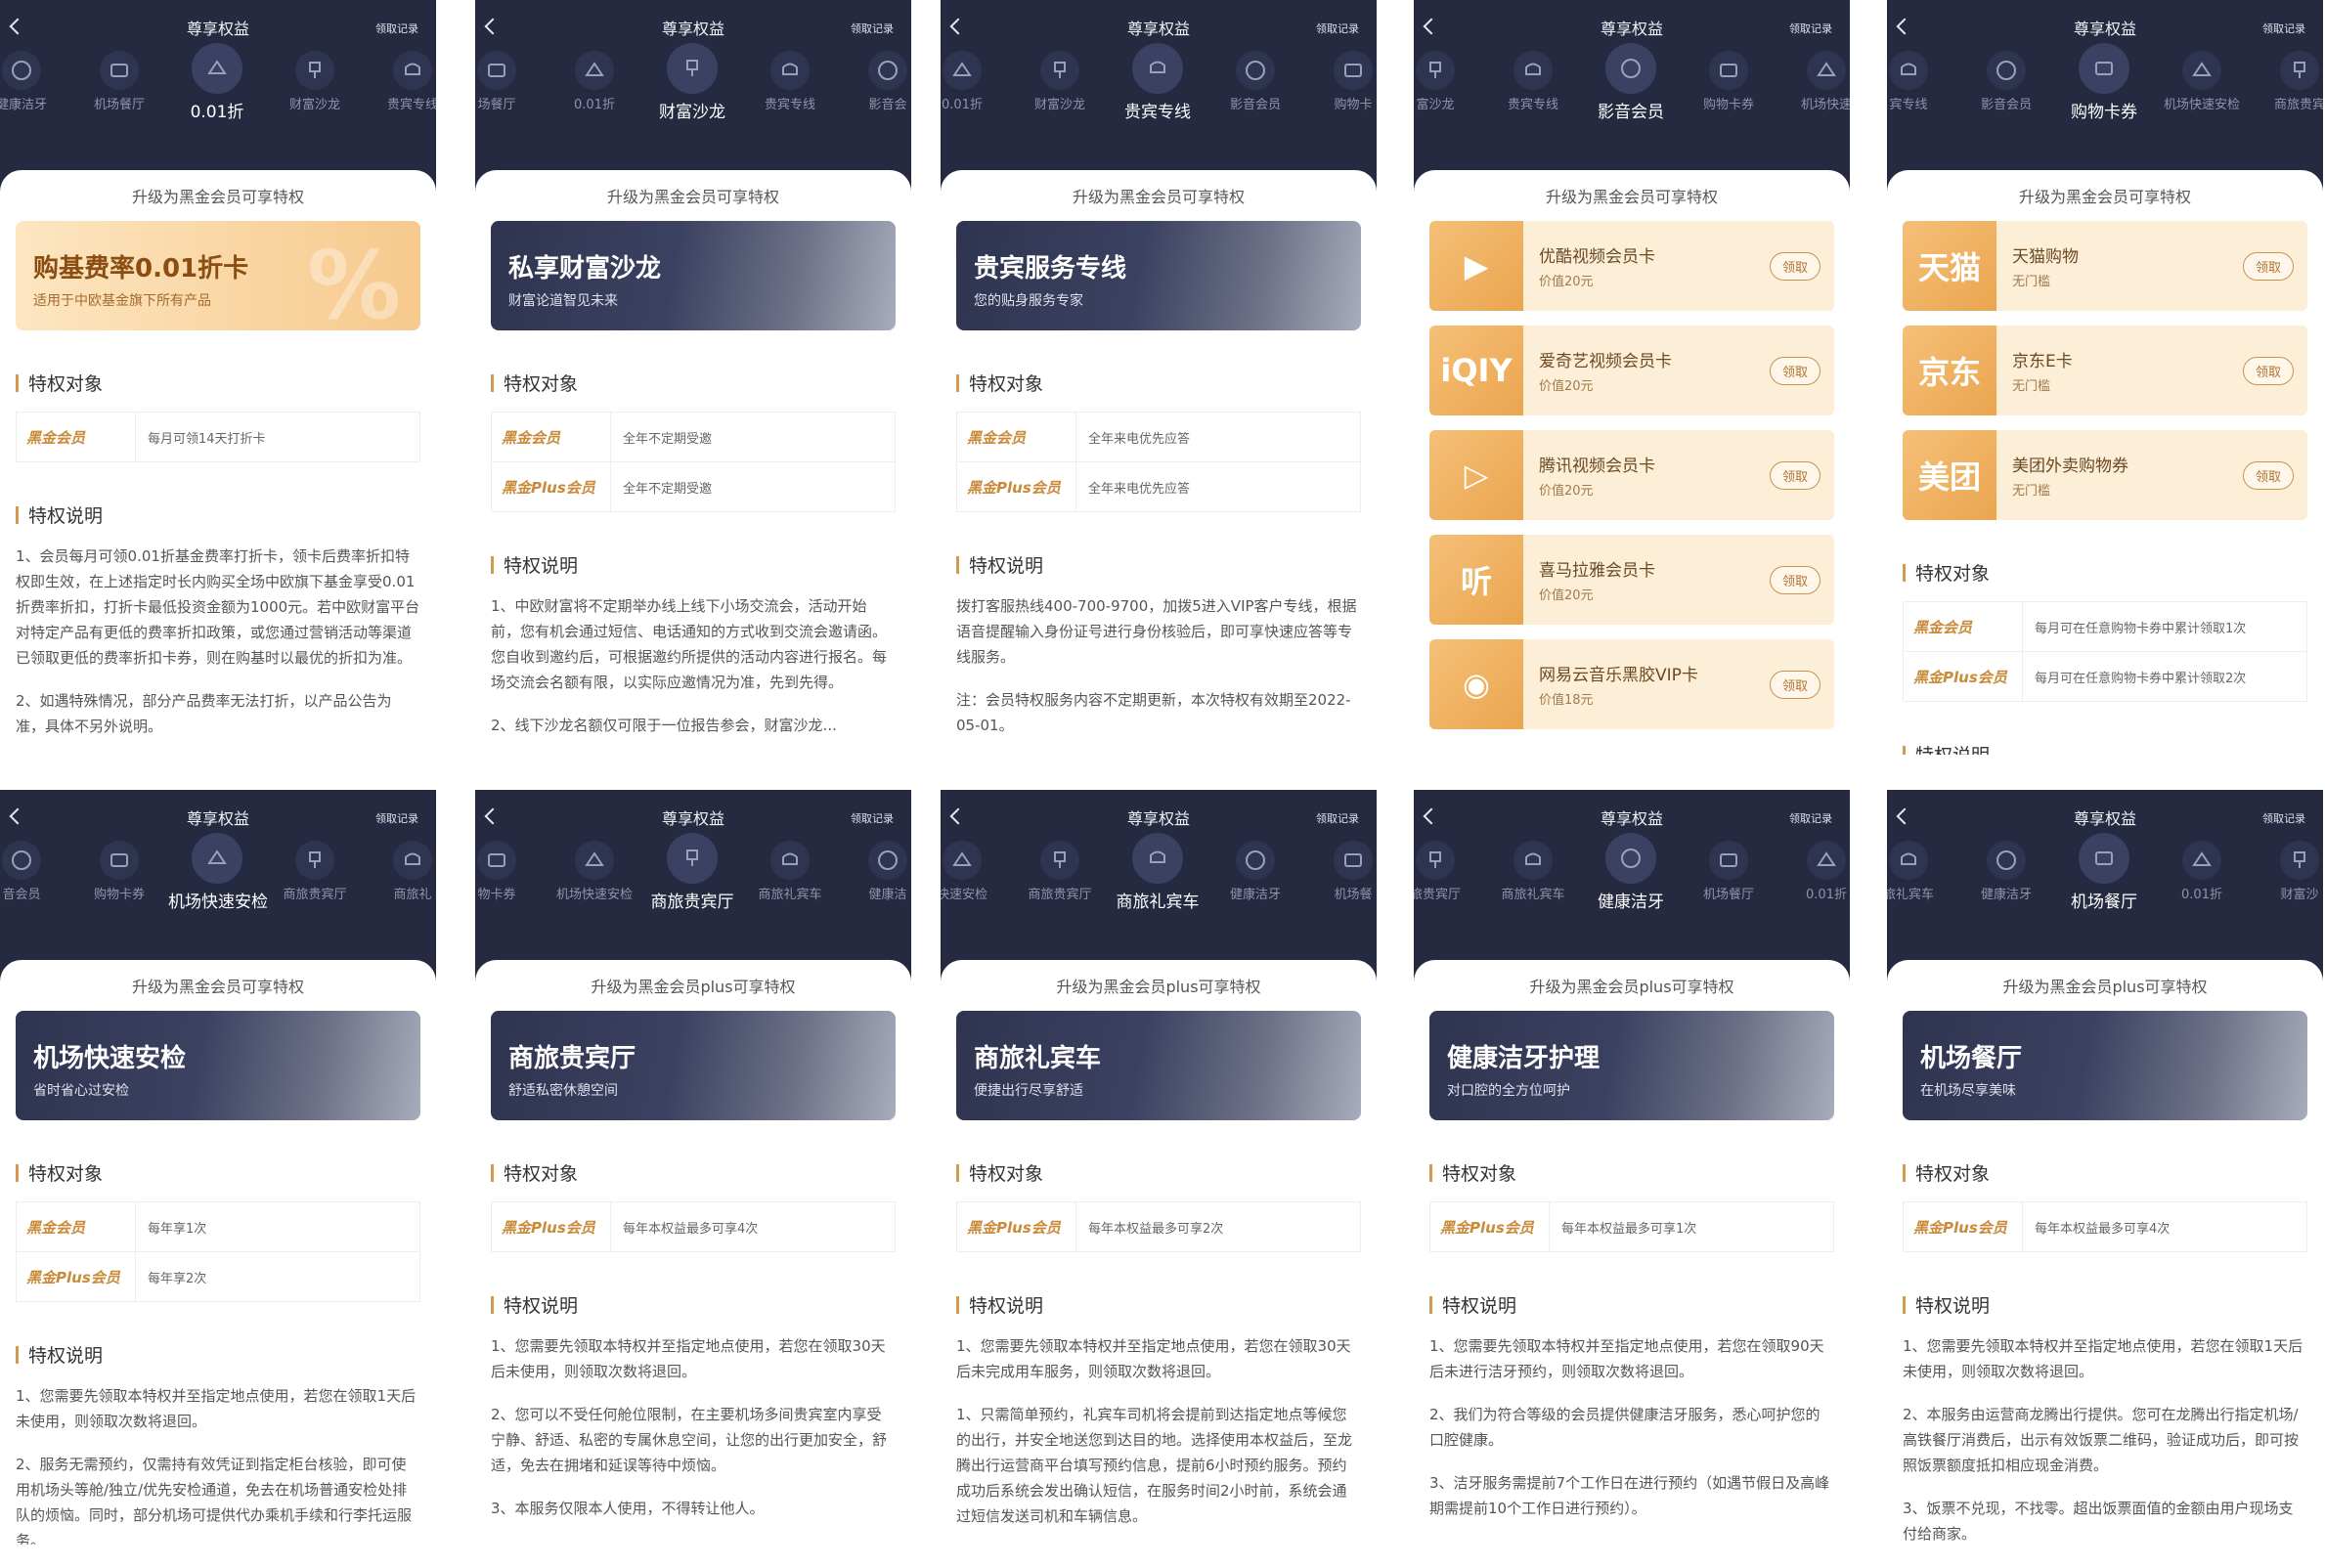 Image resolution: width=2325 pixels, height=1568 pixels. Describe the element at coordinates (1449, 77) in the screenshot. I see `benefit-tab: 富沙龙` at that location.